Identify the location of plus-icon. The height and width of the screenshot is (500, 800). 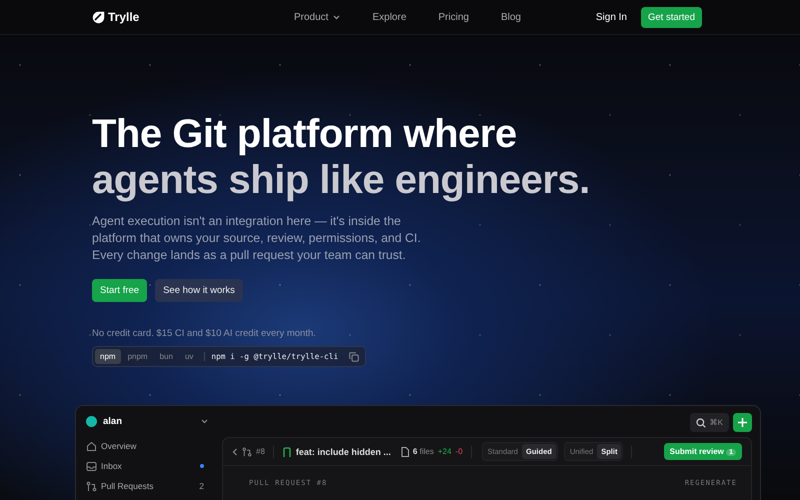
(742, 422).